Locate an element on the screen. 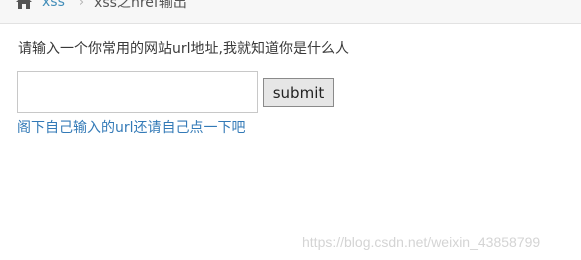 This screenshot has height=260, width=581. url-input is located at coordinates (137, 92).